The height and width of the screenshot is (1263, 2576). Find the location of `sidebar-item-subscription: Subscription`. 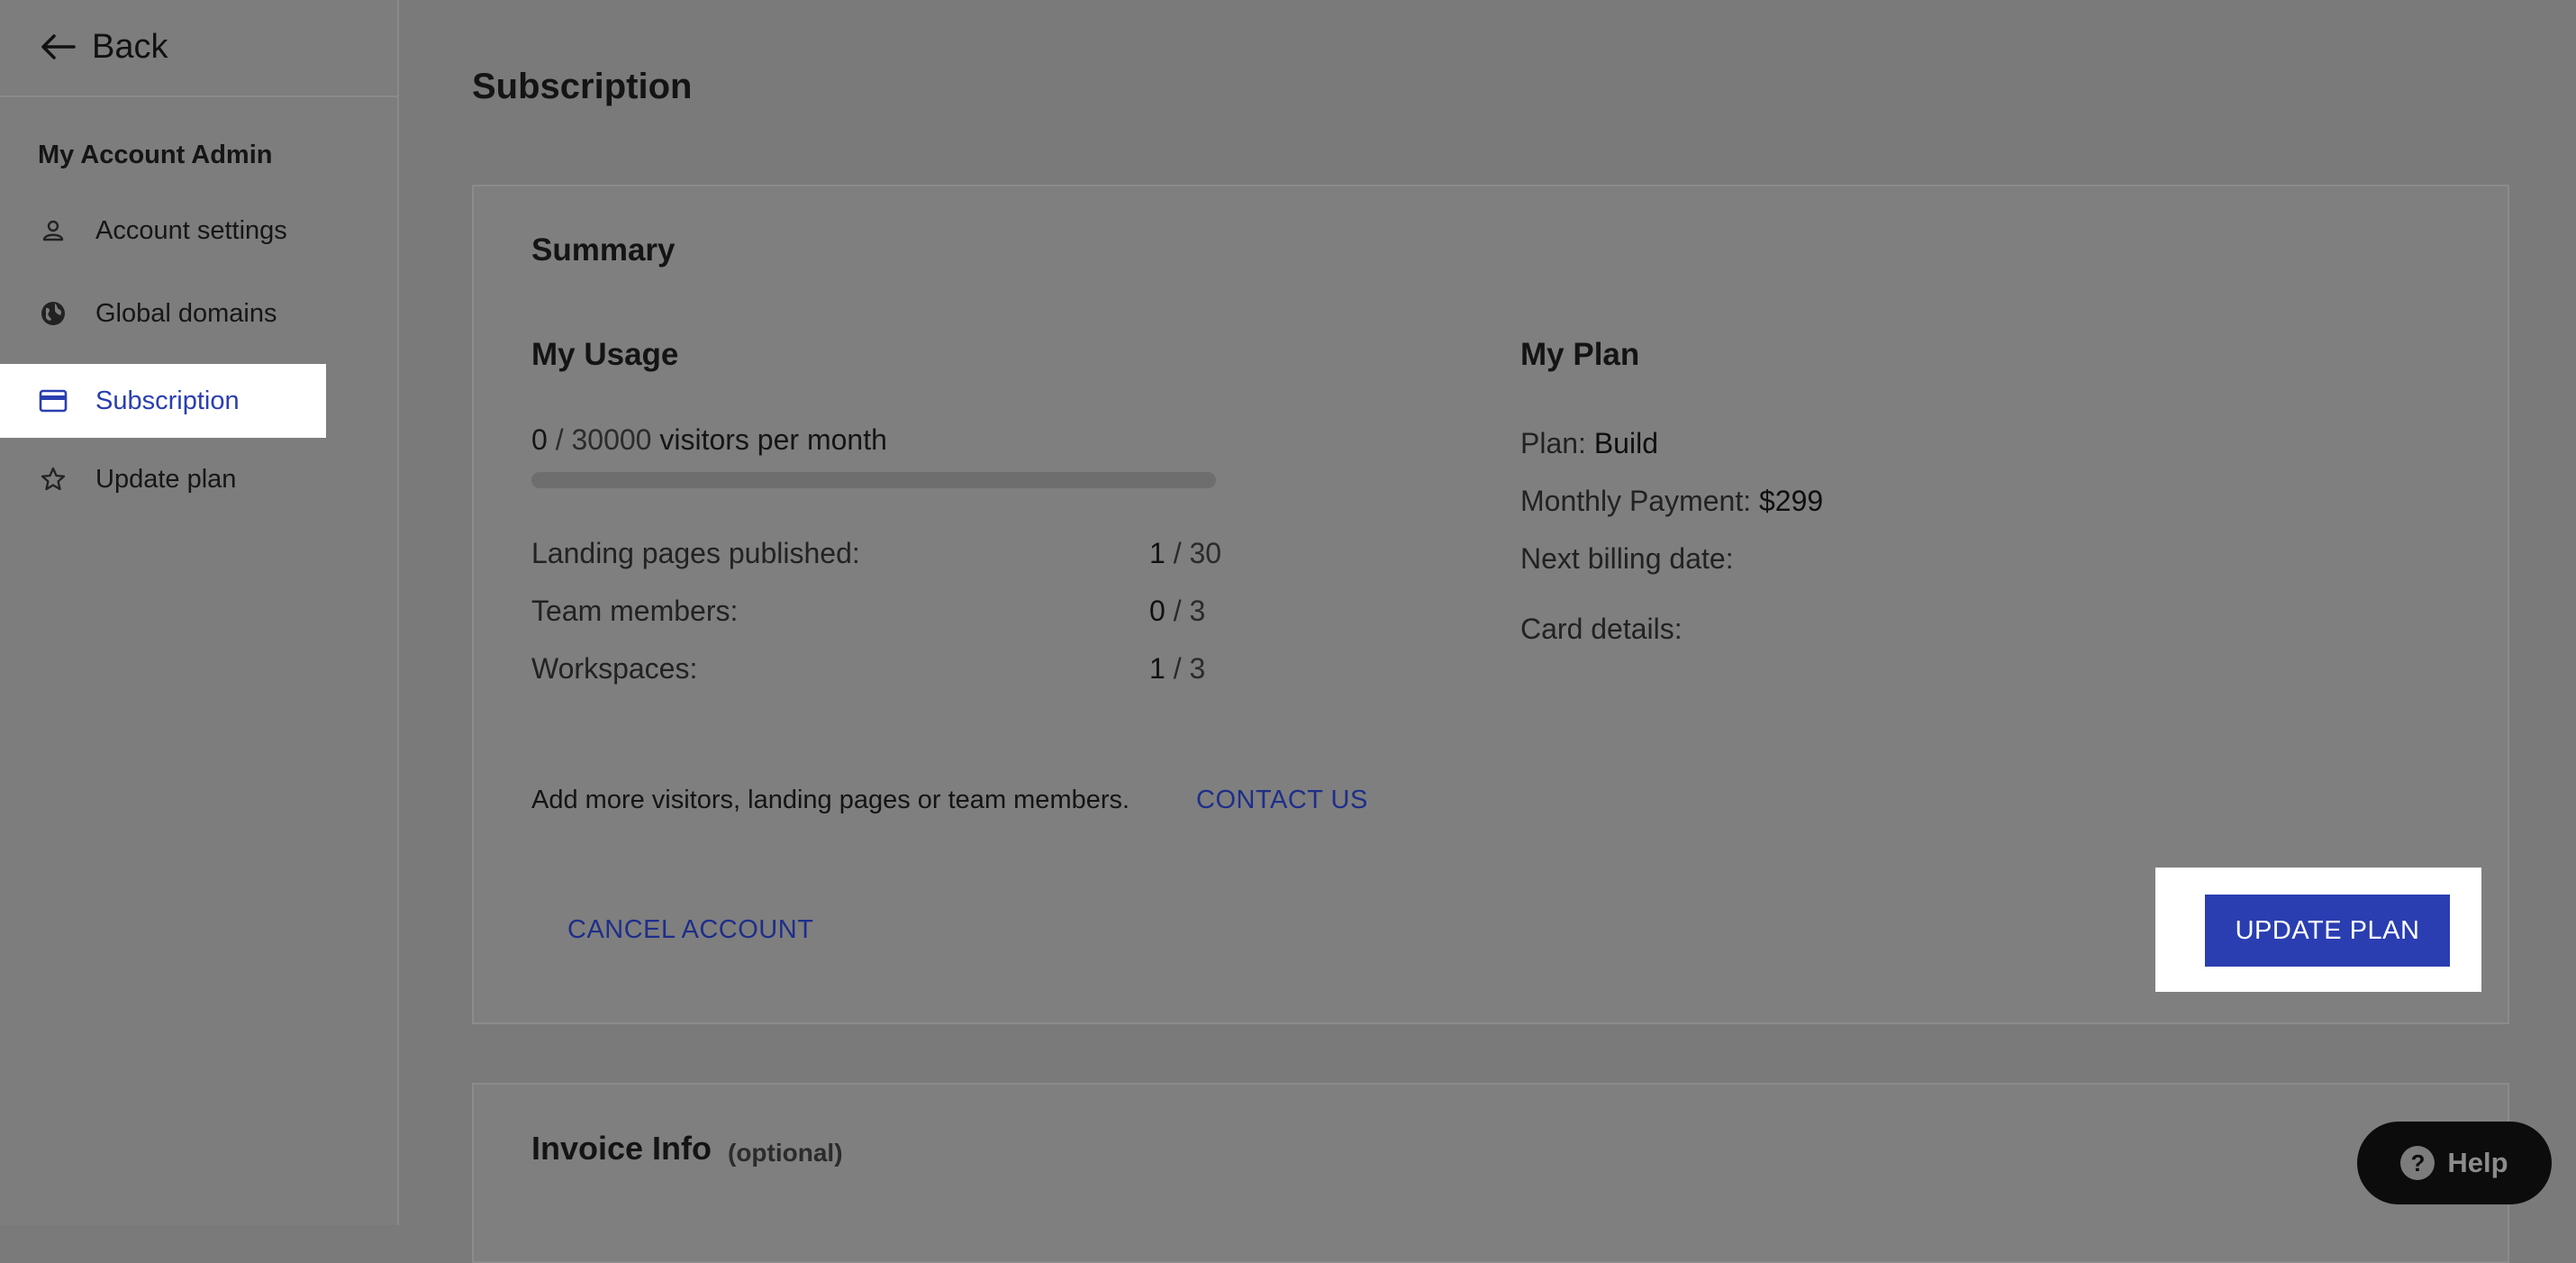

sidebar-item-subscription: Subscription is located at coordinates (163, 401).